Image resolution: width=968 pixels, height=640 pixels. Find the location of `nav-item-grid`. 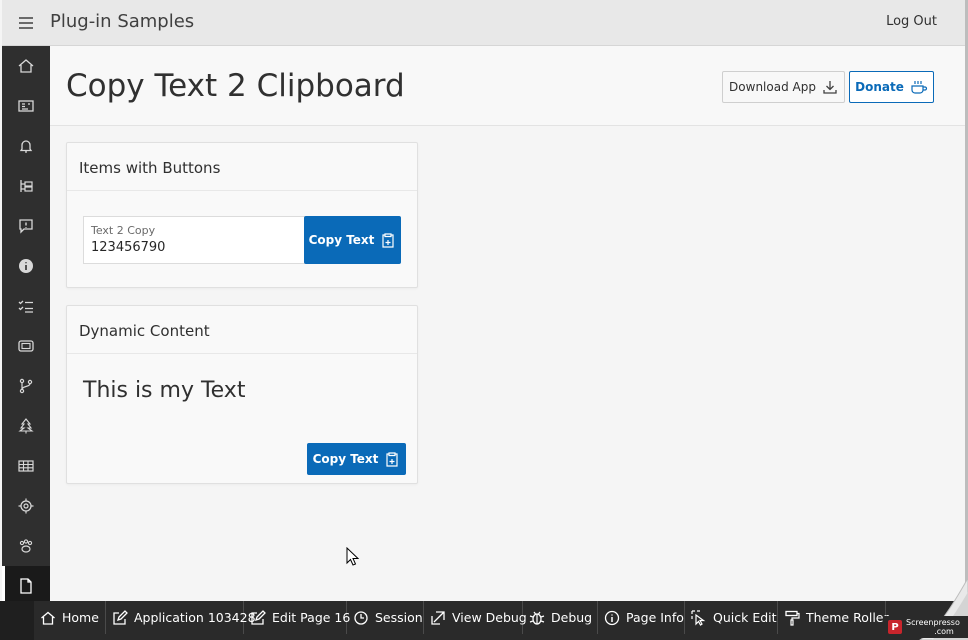

nav-item-grid is located at coordinates (26, 466).